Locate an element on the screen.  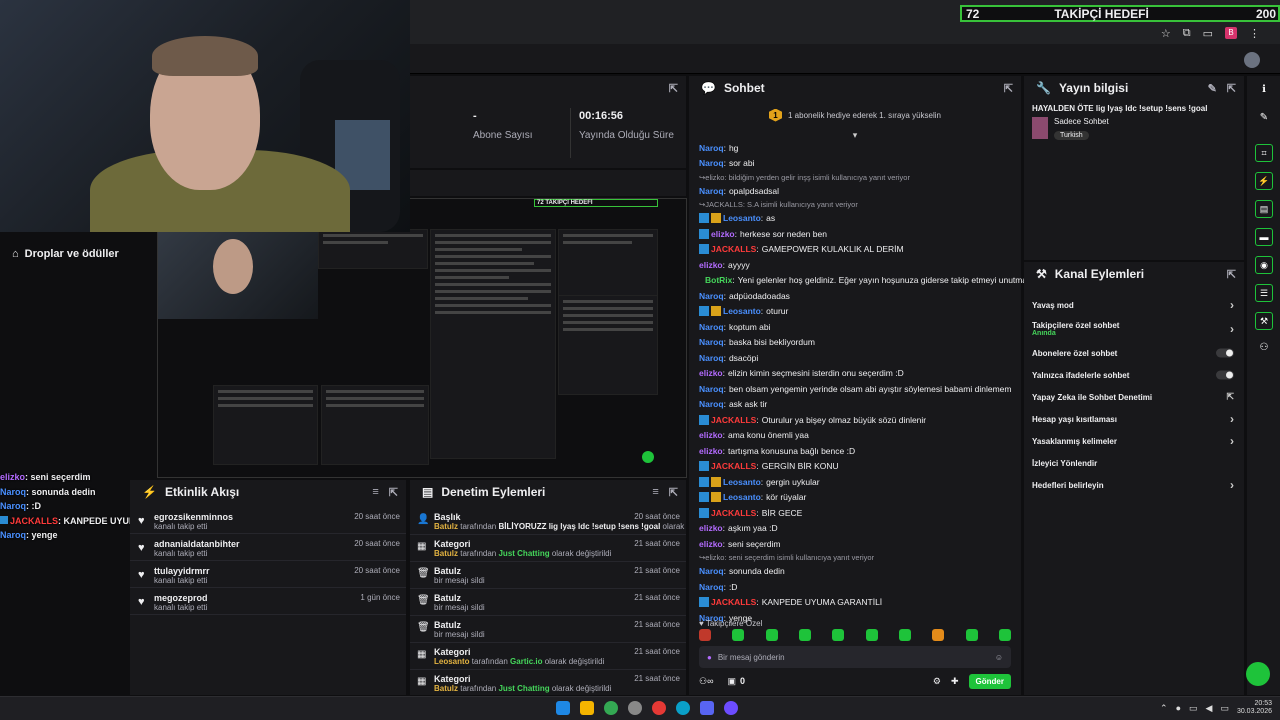
chat-message: JACKALLS: KANPEDE UYUMA GARANTİLİ is located at coordinates (855, 603).